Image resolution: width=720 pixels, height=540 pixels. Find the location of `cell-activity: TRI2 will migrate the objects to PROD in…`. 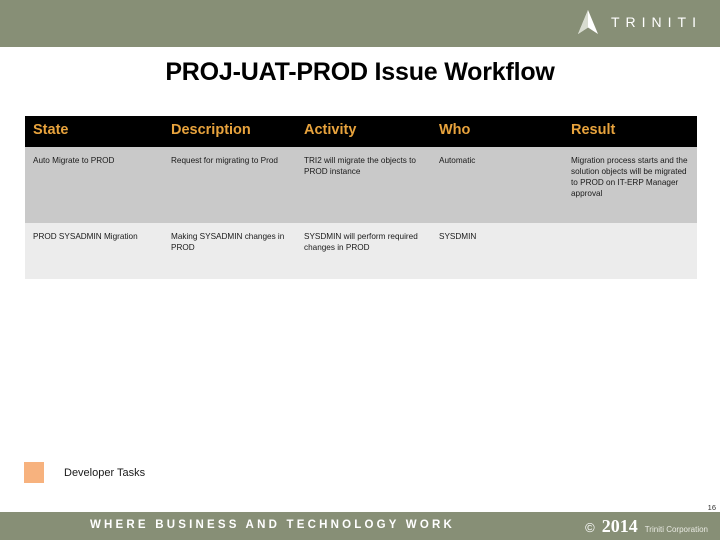

cell-activity: TRI2 will migrate the objects to PROD in… is located at coordinates (363, 184).